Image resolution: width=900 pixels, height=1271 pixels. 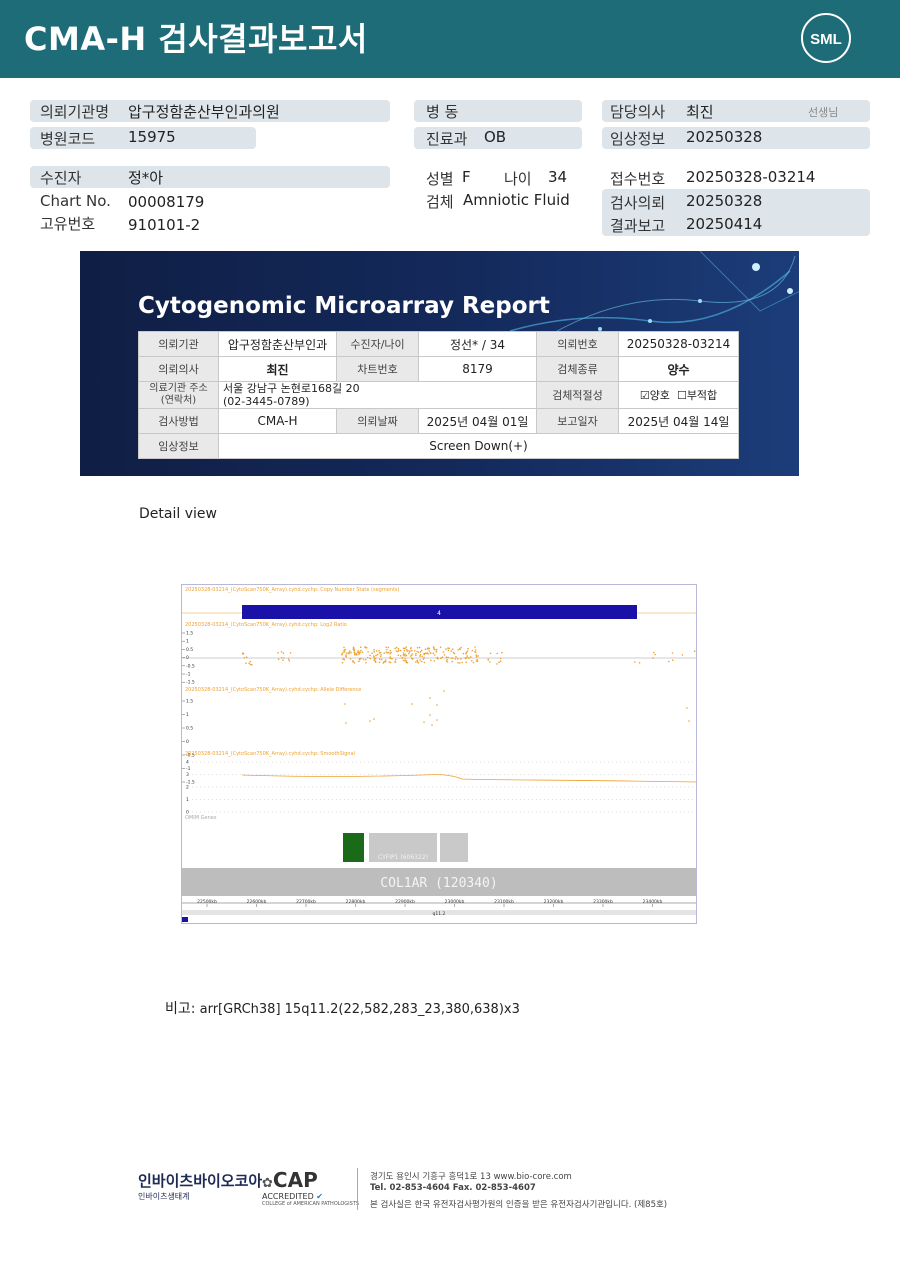 I want to click on page-title: CMA-H 검사결과보고서, so click(x=196, y=39).